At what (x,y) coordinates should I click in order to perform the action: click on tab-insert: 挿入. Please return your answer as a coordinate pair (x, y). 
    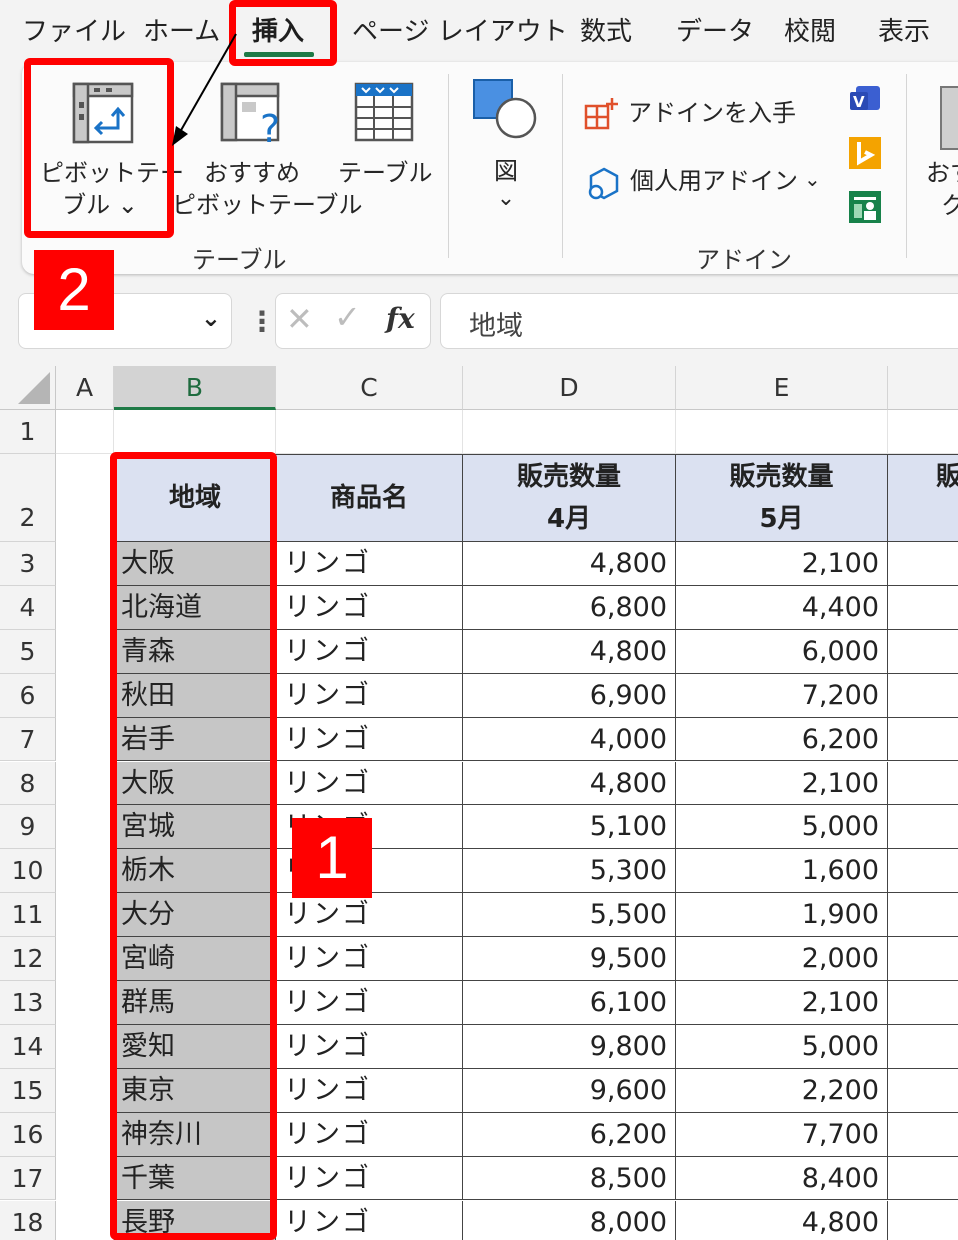
    Looking at the image, I should click on (278, 32).